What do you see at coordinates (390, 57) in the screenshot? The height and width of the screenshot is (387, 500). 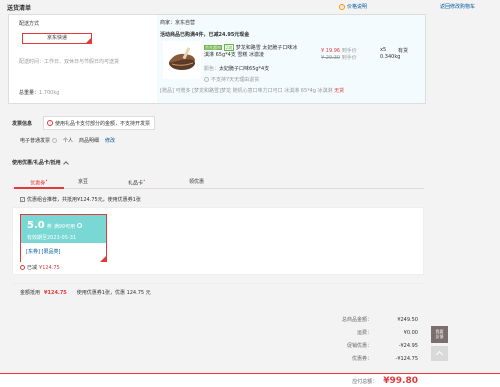 I see `product-weight: 0.340kg` at bounding box center [390, 57].